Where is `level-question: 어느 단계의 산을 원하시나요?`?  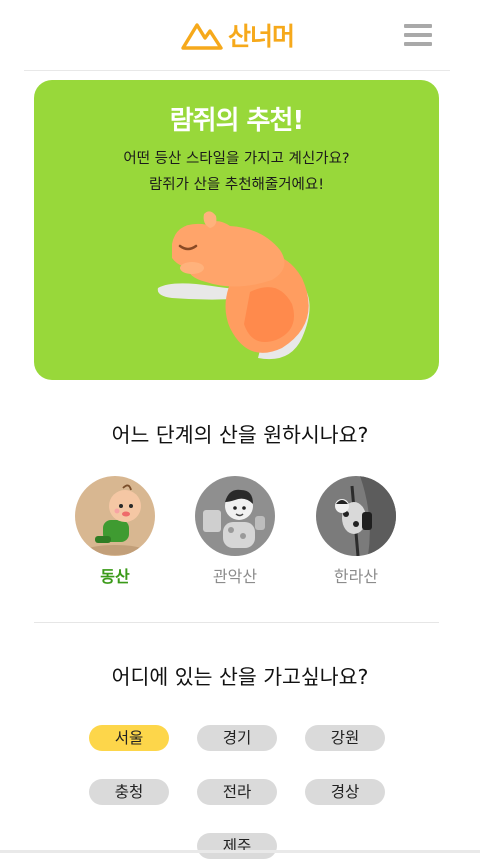 level-question: 어느 단계의 산을 원하시나요? is located at coordinates (240, 435).